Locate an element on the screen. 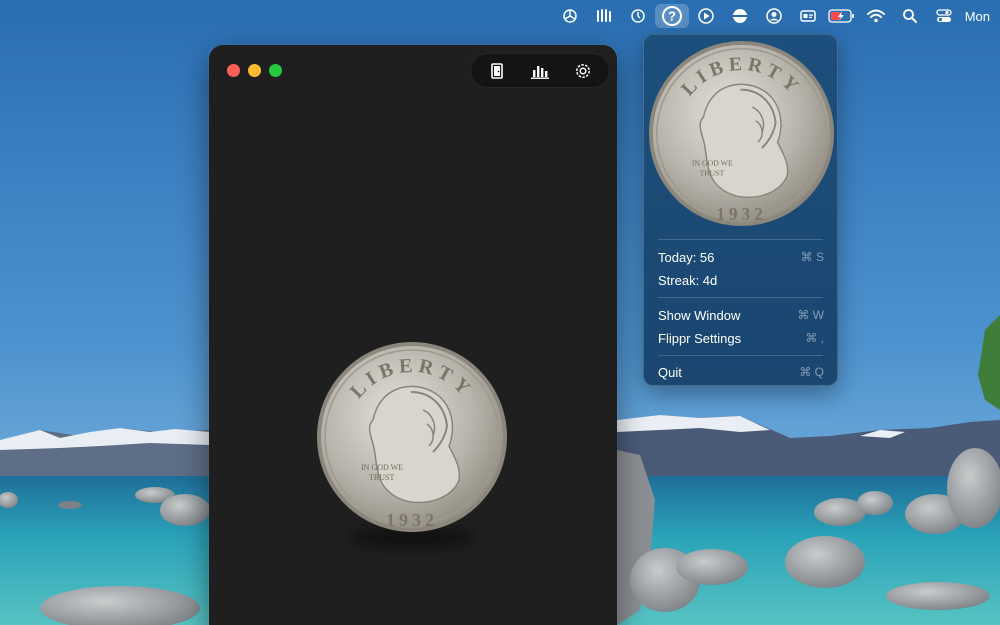 The width and height of the screenshot is (1000, 625). stats-icon is located at coordinates (540, 71).